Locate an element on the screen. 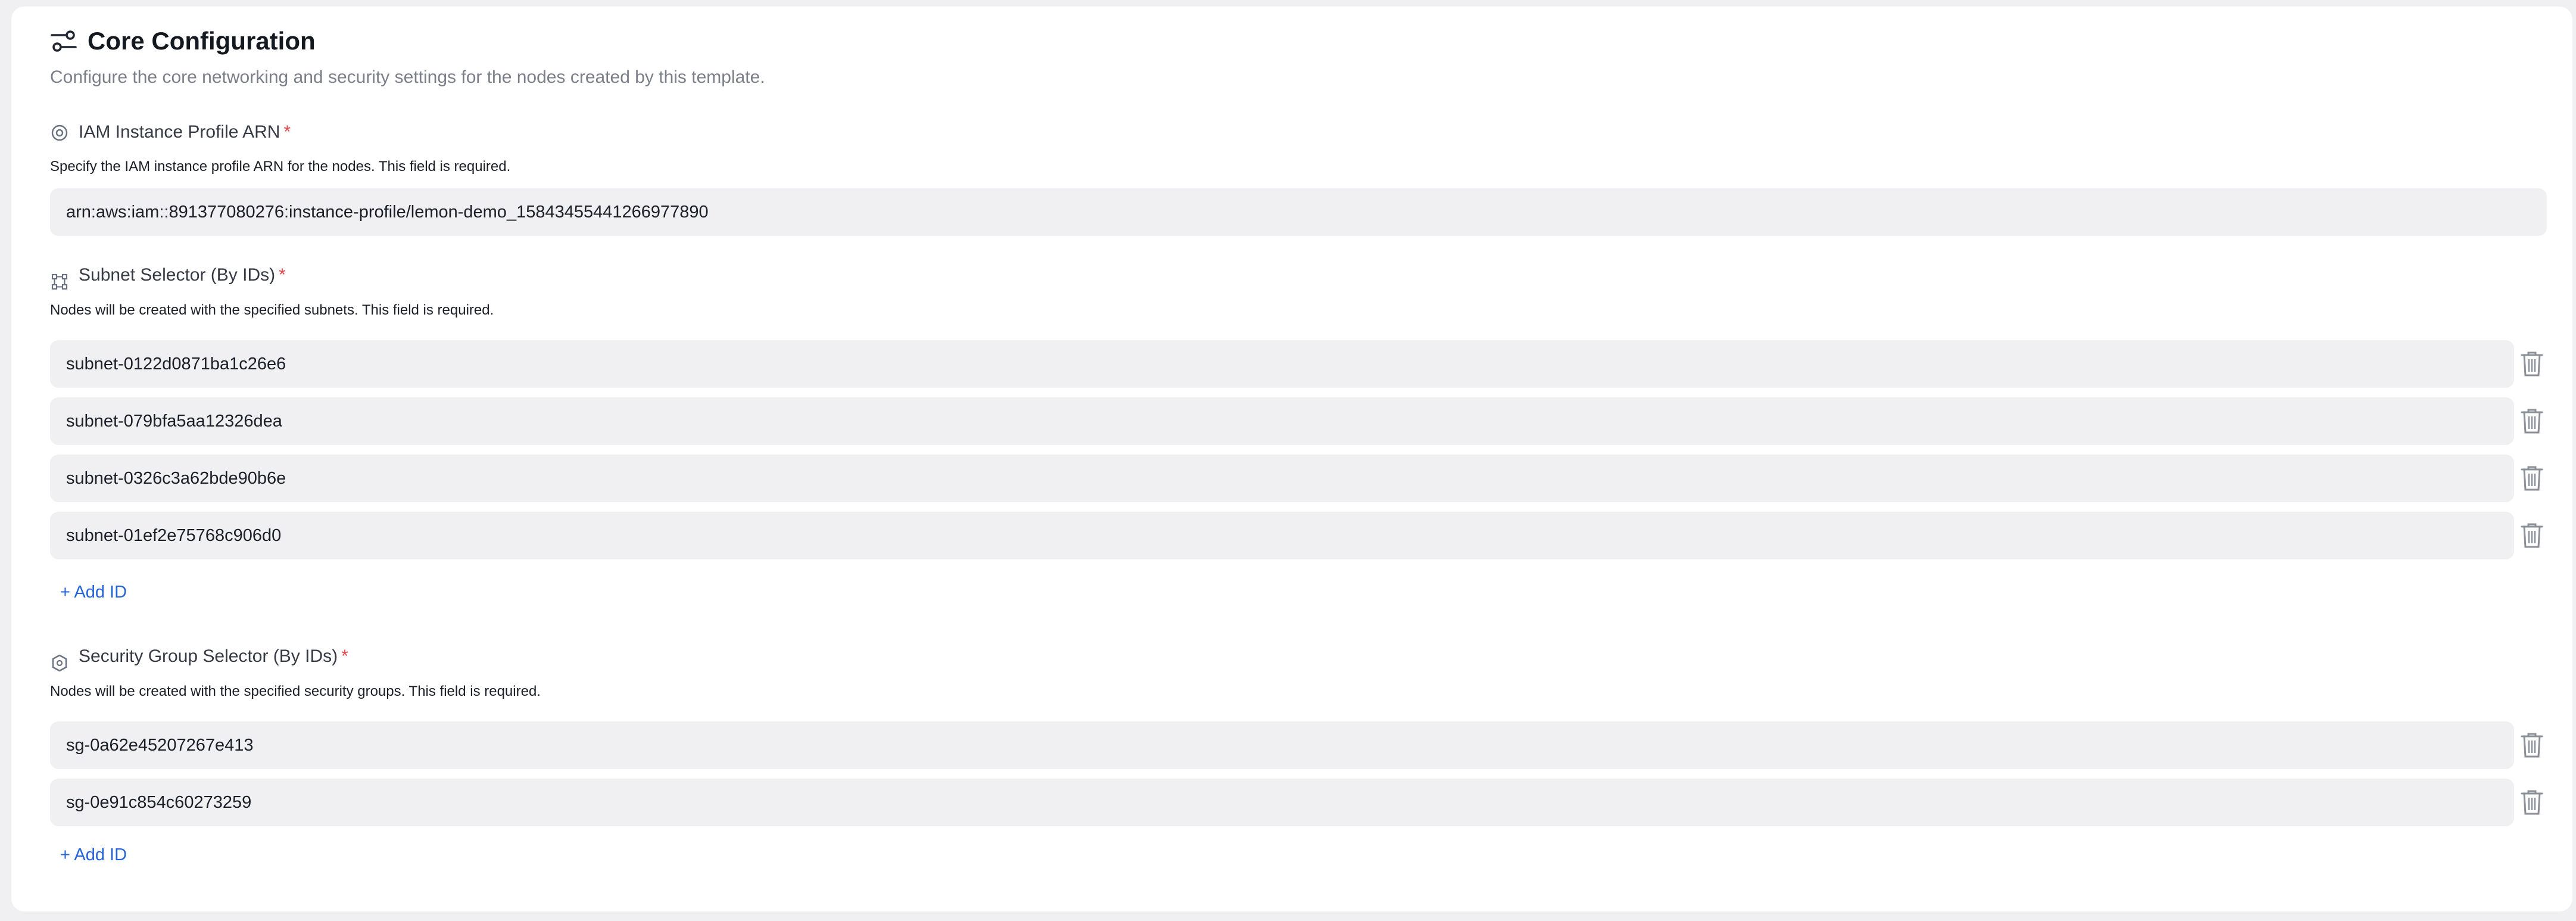 This screenshot has width=2576, height=921. security-group-label: Security Group Selector (By IDs) * is located at coordinates (214, 657).